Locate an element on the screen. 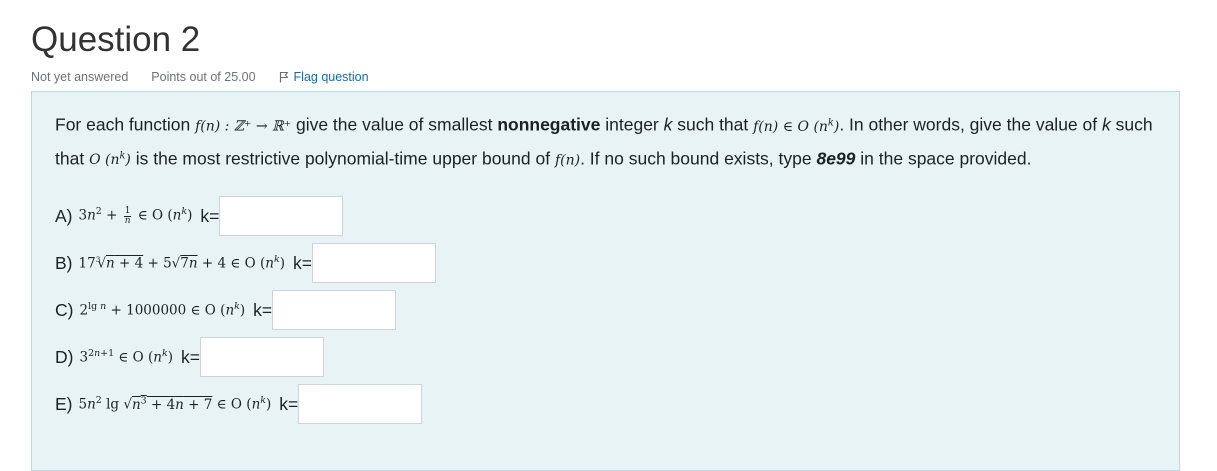 This screenshot has height=471, width=1217. flag-question-link: Flag question is located at coordinates (324, 77).